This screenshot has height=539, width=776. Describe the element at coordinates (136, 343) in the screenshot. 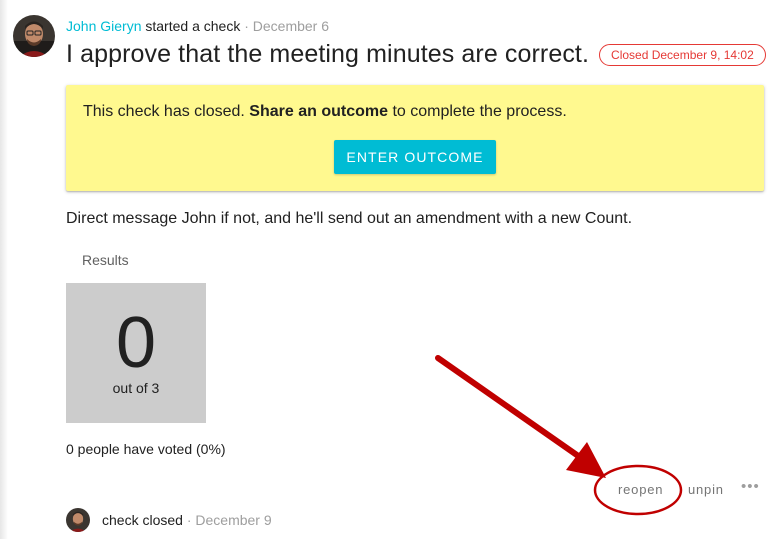

I see `results-count: 0` at that location.